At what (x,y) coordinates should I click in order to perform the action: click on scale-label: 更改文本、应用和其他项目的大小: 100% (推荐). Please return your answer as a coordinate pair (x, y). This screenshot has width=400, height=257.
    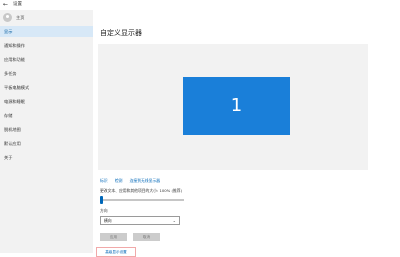
    Looking at the image, I should click on (141, 190).